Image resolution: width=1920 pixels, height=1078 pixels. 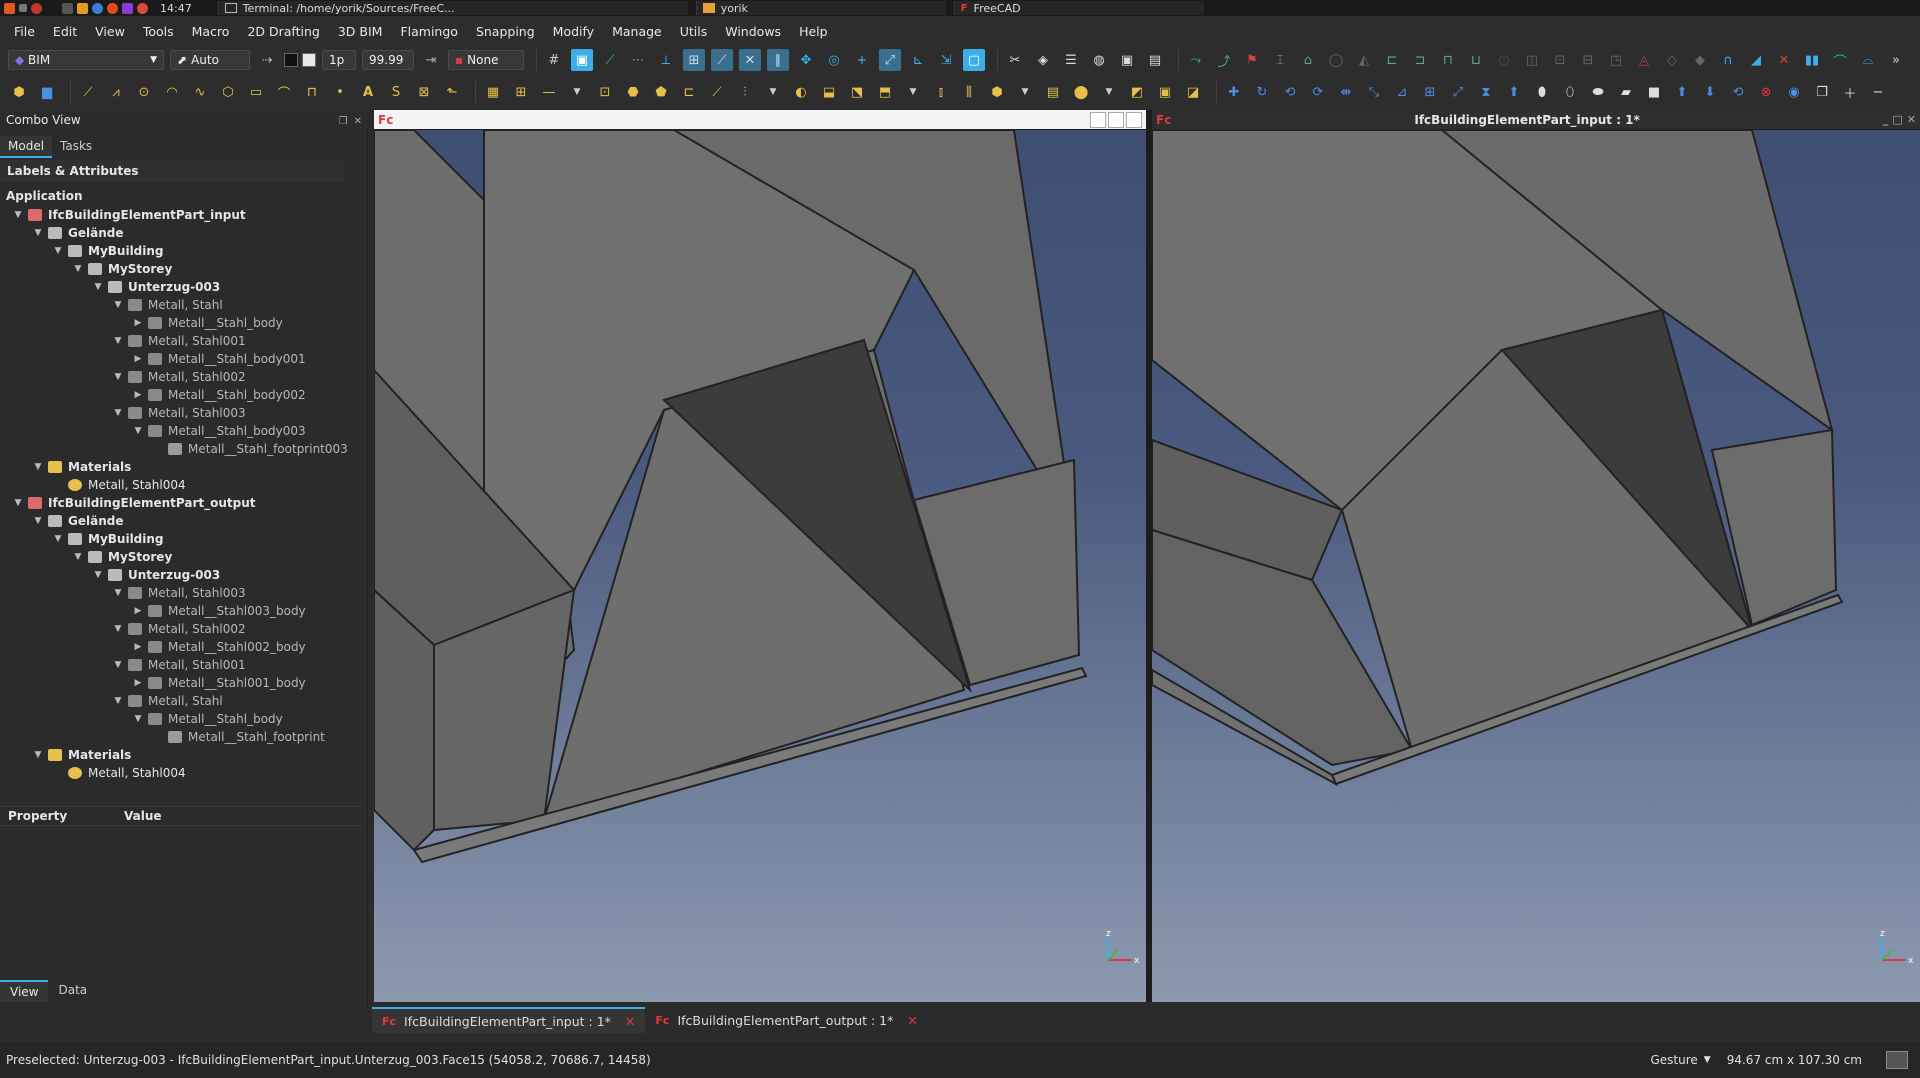 I want to click on workbench-selector: ◆ BIM ▼, so click(x=86, y=60).